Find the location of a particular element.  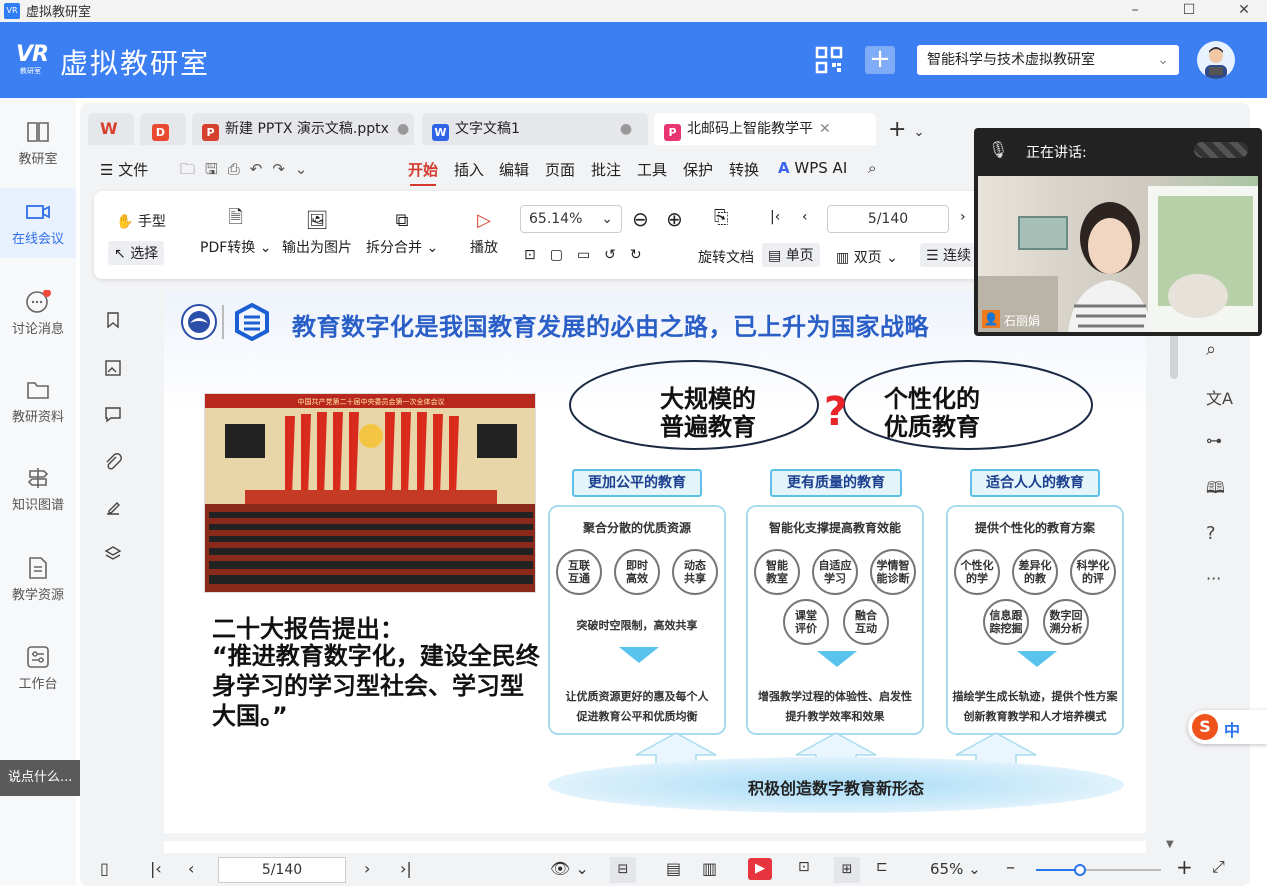

tab-pptx: P 新建 PPTX 演示文稿.pptx ● is located at coordinates (303, 129).